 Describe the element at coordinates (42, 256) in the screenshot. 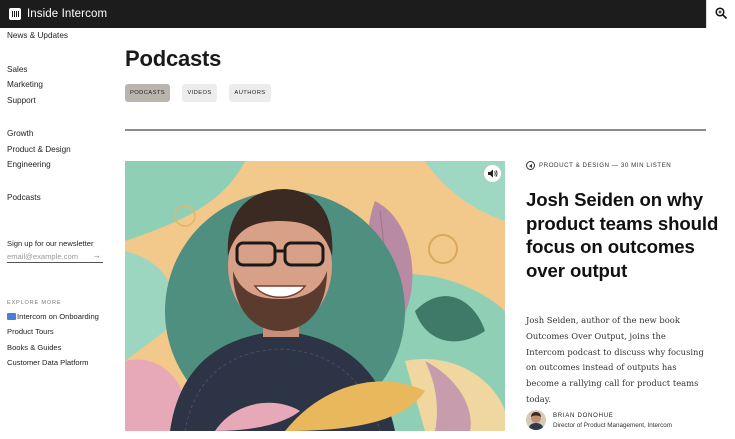

I see `email-field: email@example.com` at that location.